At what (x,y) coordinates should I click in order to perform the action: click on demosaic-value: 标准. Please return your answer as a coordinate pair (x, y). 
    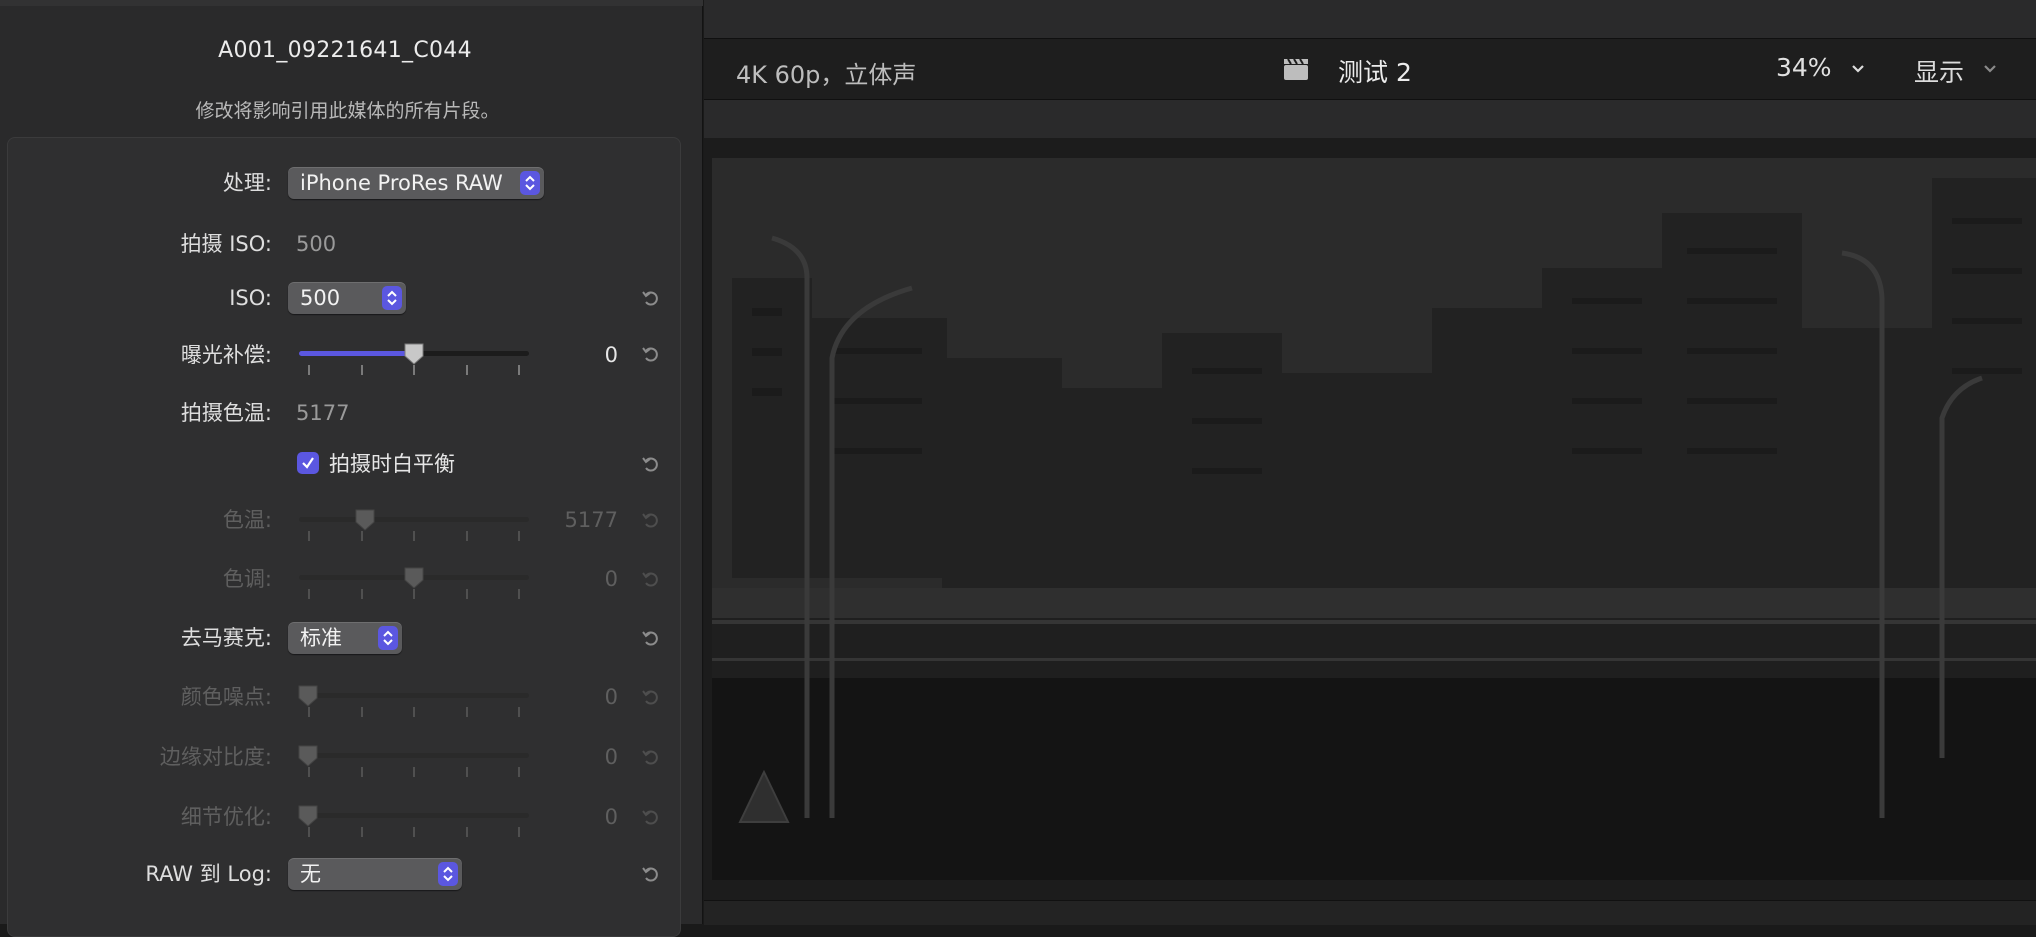
    Looking at the image, I should click on (321, 638).